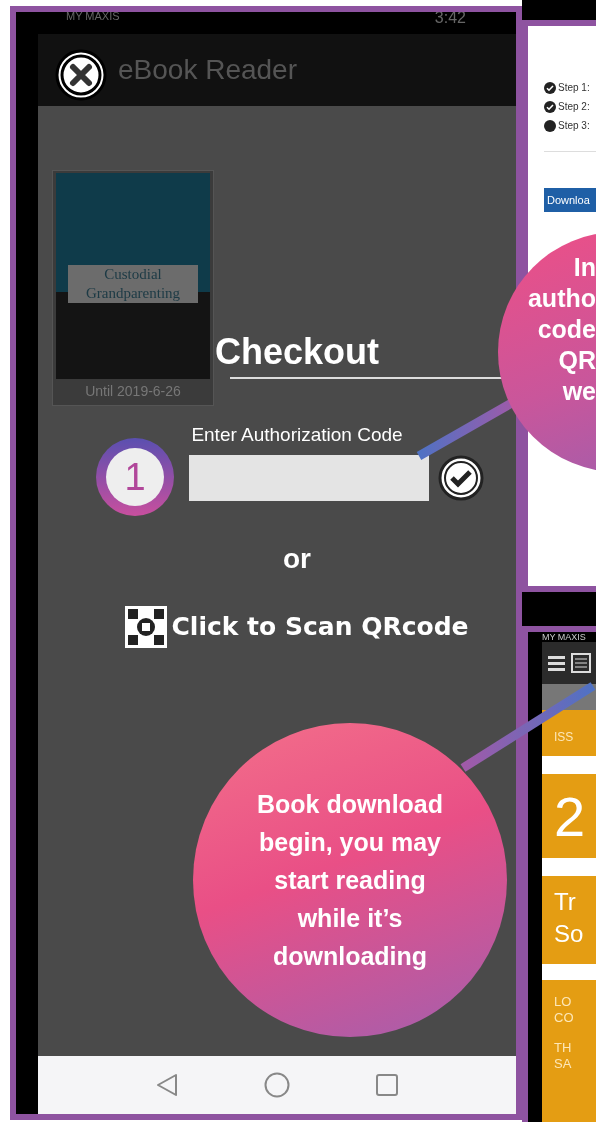  I want to click on article-text: TH, so click(563, 1048).